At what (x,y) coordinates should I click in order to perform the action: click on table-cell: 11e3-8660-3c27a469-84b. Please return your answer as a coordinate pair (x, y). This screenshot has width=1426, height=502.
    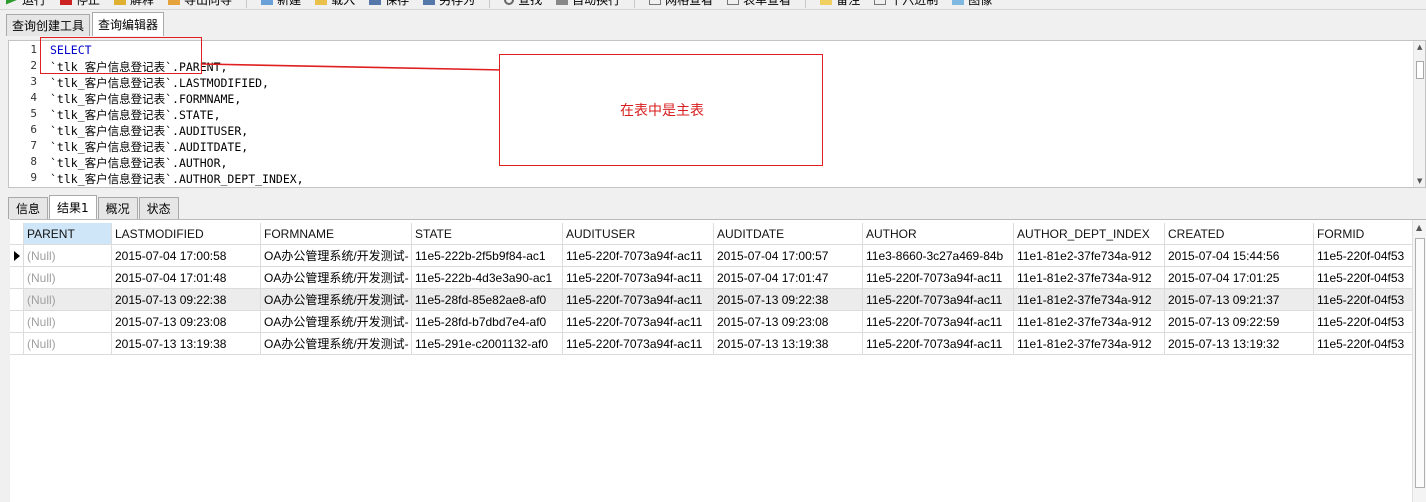
    Looking at the image, I should click on (938, 256).